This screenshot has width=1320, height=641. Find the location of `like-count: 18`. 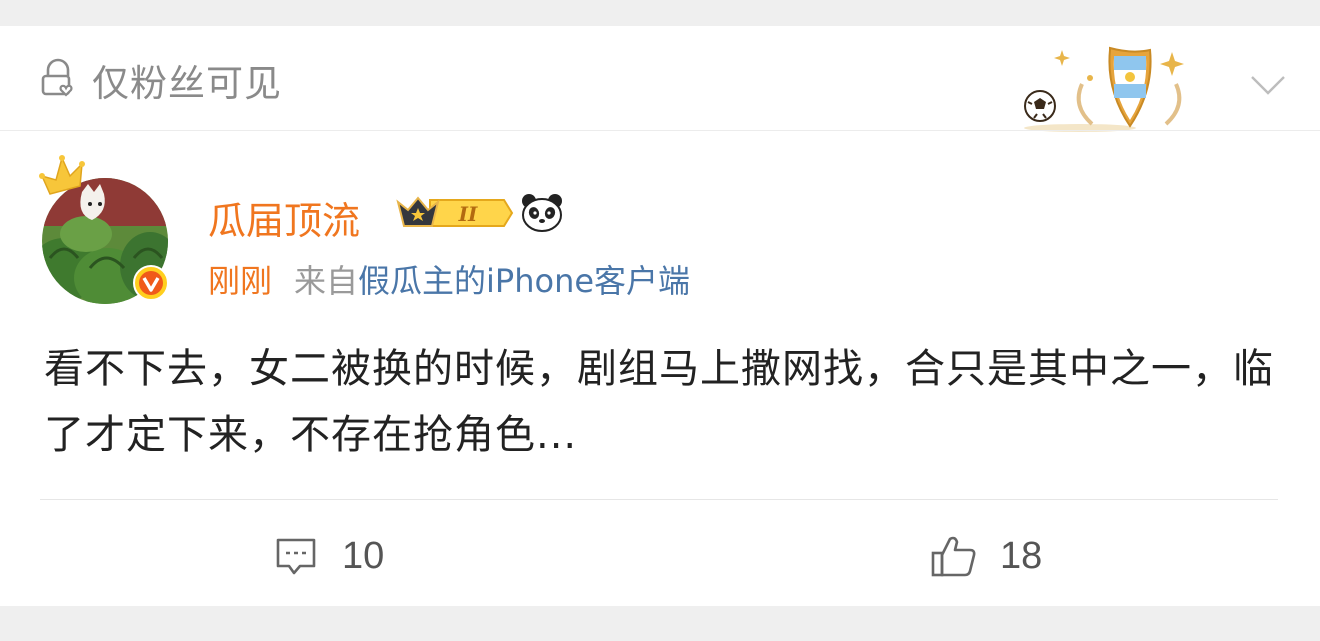

like-count: 18 is located at coordinates (1021, 555).